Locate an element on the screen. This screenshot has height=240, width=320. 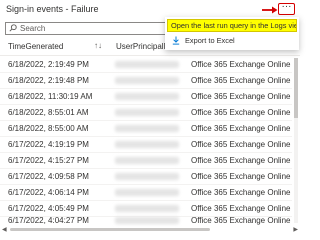
cell-timegenerated: 6/18/2022, 2:19:49 PM is located at coordinates (48, 64).